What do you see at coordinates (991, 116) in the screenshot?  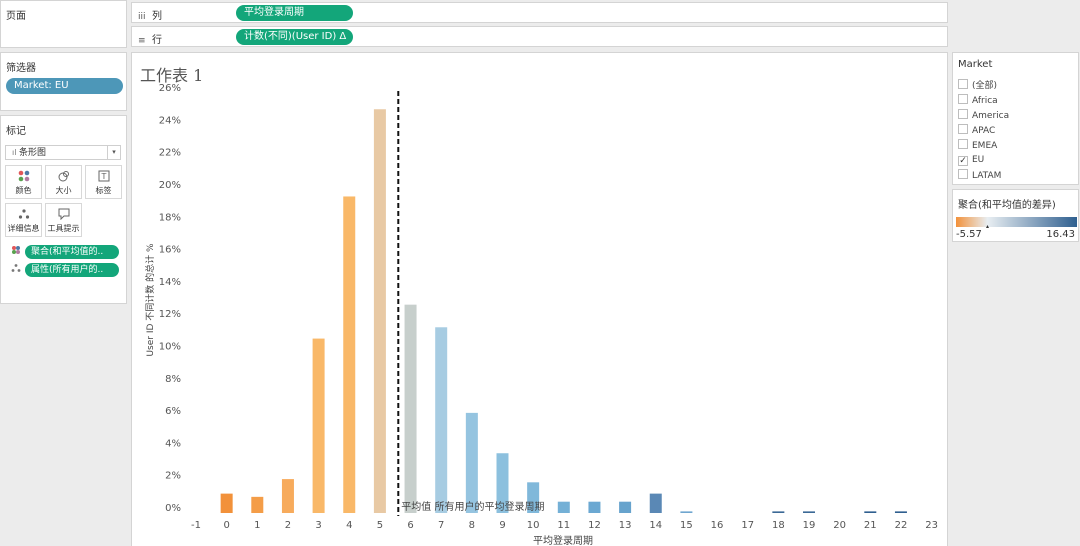 I see `market-option-label: America` at bounding box center [991, 116].